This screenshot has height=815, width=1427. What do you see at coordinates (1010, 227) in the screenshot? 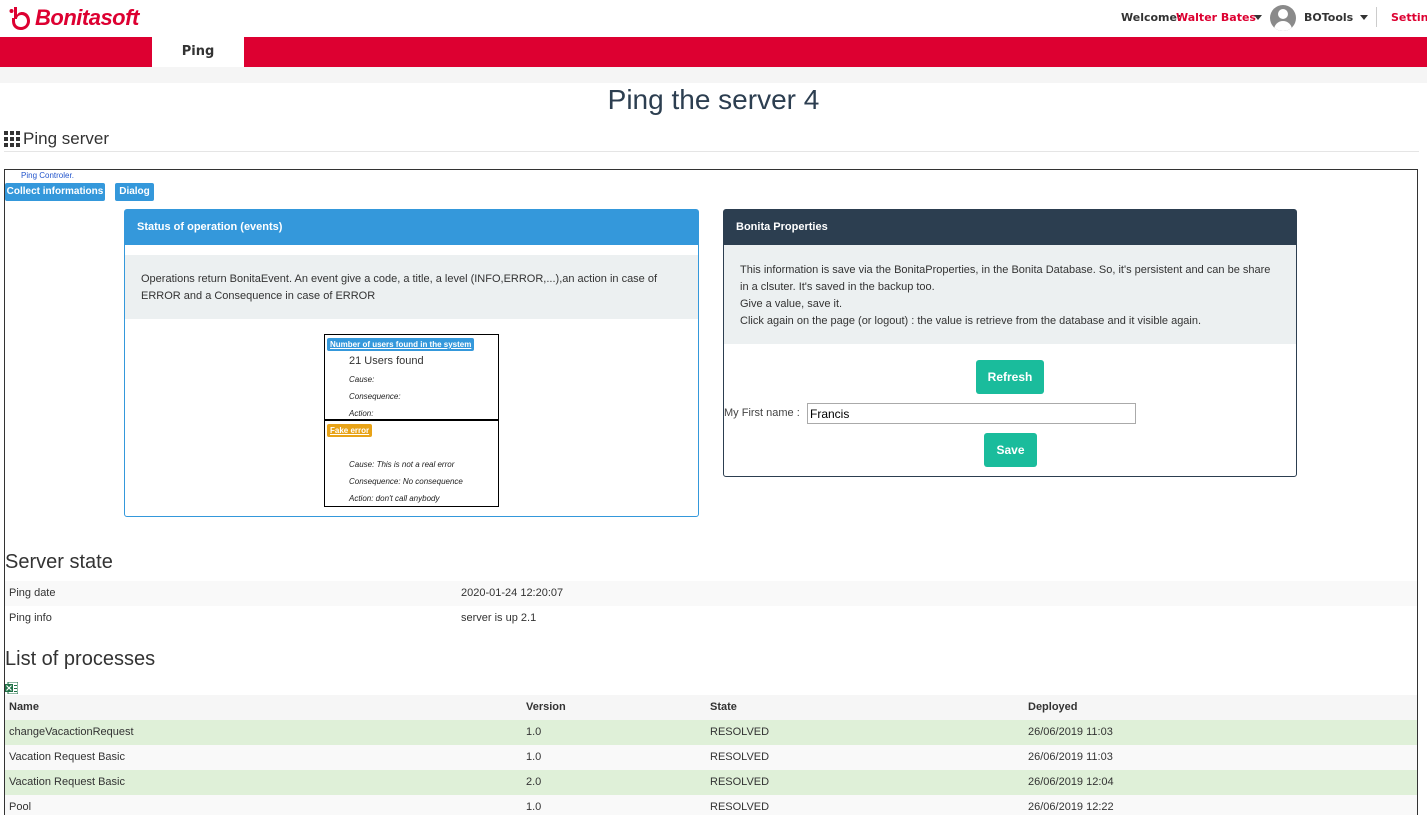
I see `properties-panel-title: Bonita Properties` at bounding box center [1010, 227].